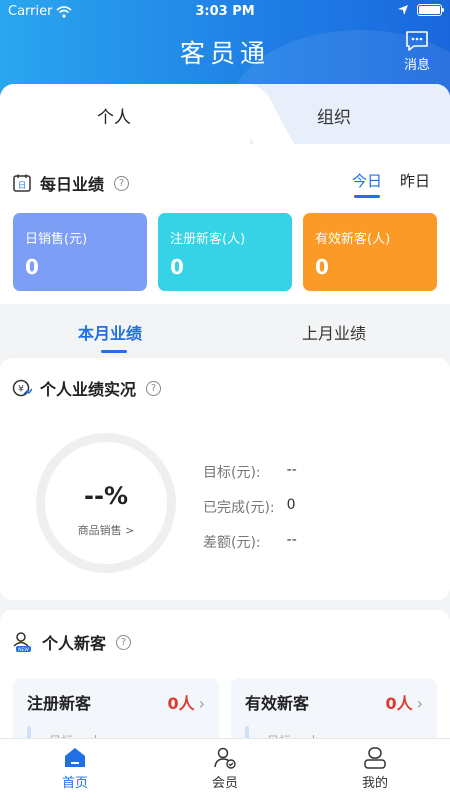 This screenshot has width=450, height=800. I want to click on tab-mine-label: 我的, so click(374, 783).